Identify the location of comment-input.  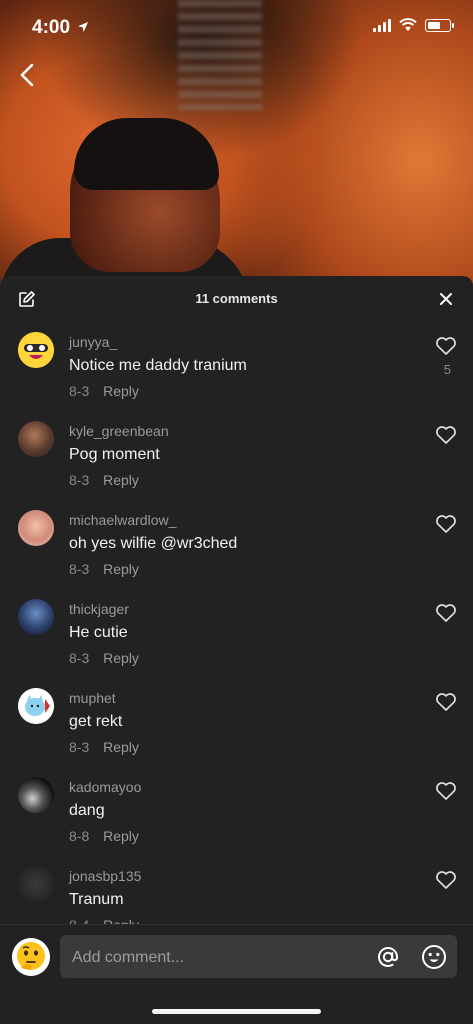
(217, 957).